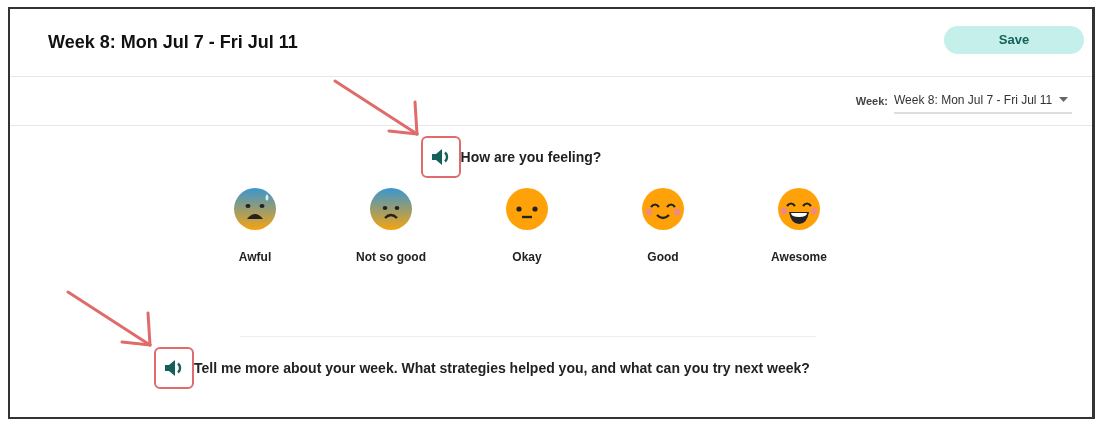  I want to click on caret-icon, so click(1063, 99).